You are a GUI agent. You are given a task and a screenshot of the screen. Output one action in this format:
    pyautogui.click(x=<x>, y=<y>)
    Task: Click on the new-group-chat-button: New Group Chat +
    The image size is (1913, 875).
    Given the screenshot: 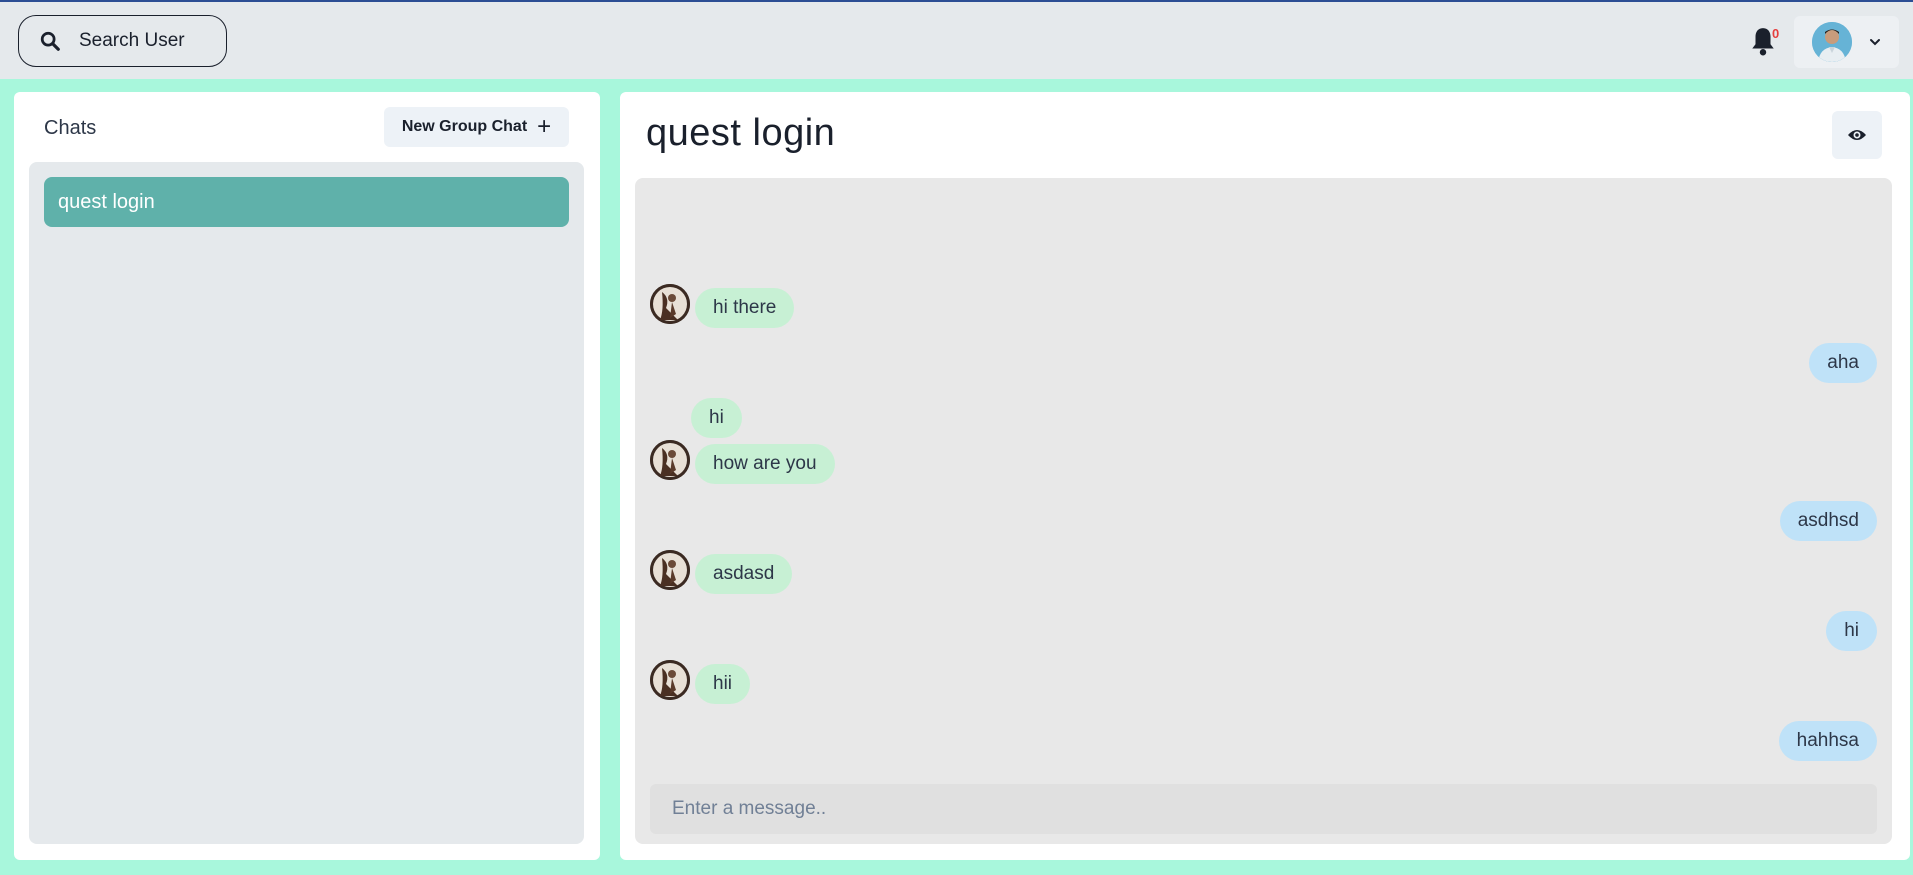 What is the action you would take?
    pyautogui.click(x=476, y=127)
    